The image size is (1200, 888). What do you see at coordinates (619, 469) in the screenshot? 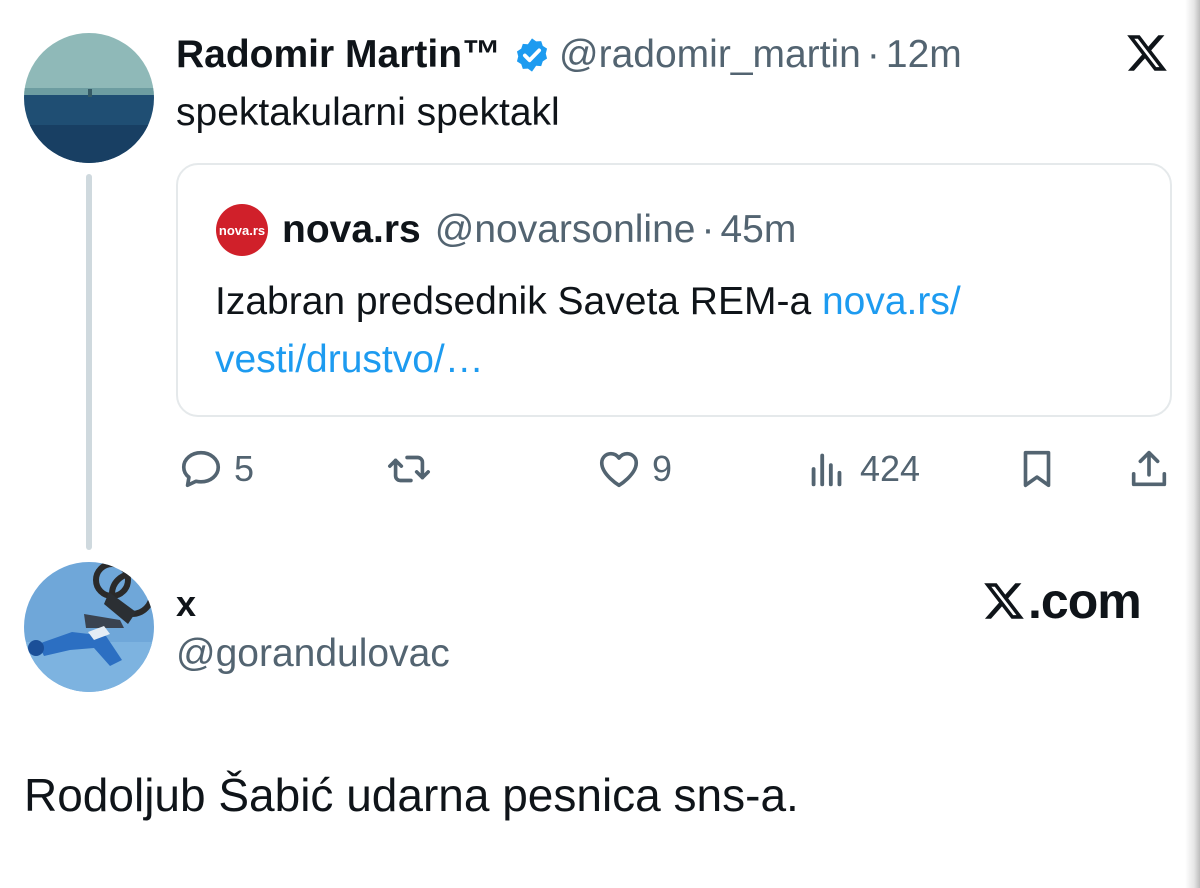
I see `like-icon` at bounding box center [619, 469].